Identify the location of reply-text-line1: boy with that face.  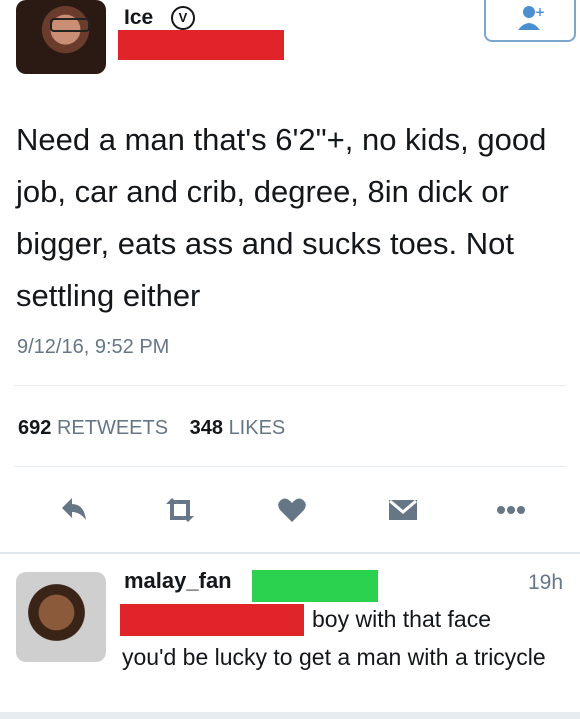
(401, 619).